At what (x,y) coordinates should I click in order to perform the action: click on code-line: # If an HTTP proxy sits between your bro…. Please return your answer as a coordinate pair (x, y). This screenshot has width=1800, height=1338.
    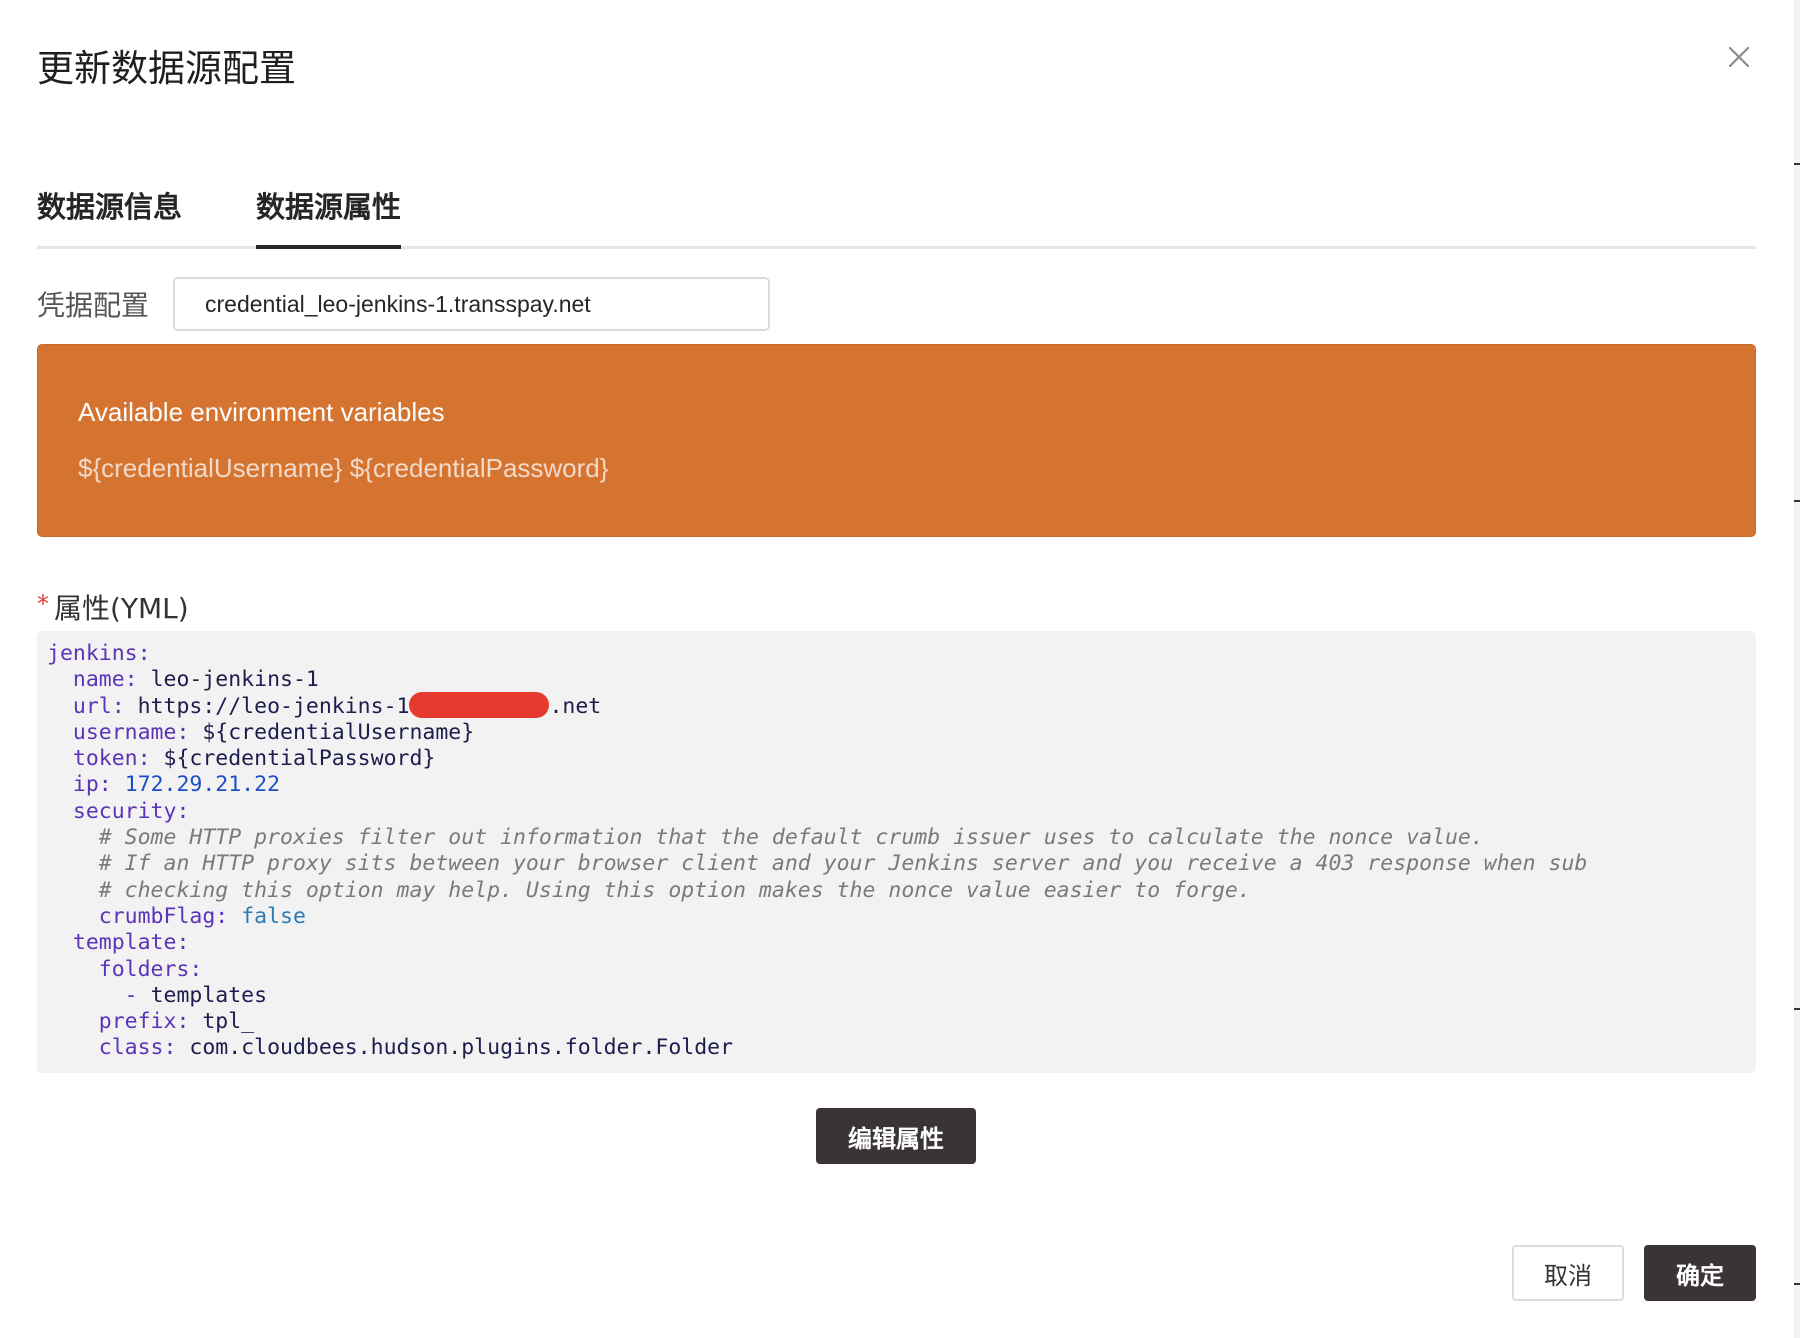
    Looking at the image, I should click on (901, 864).